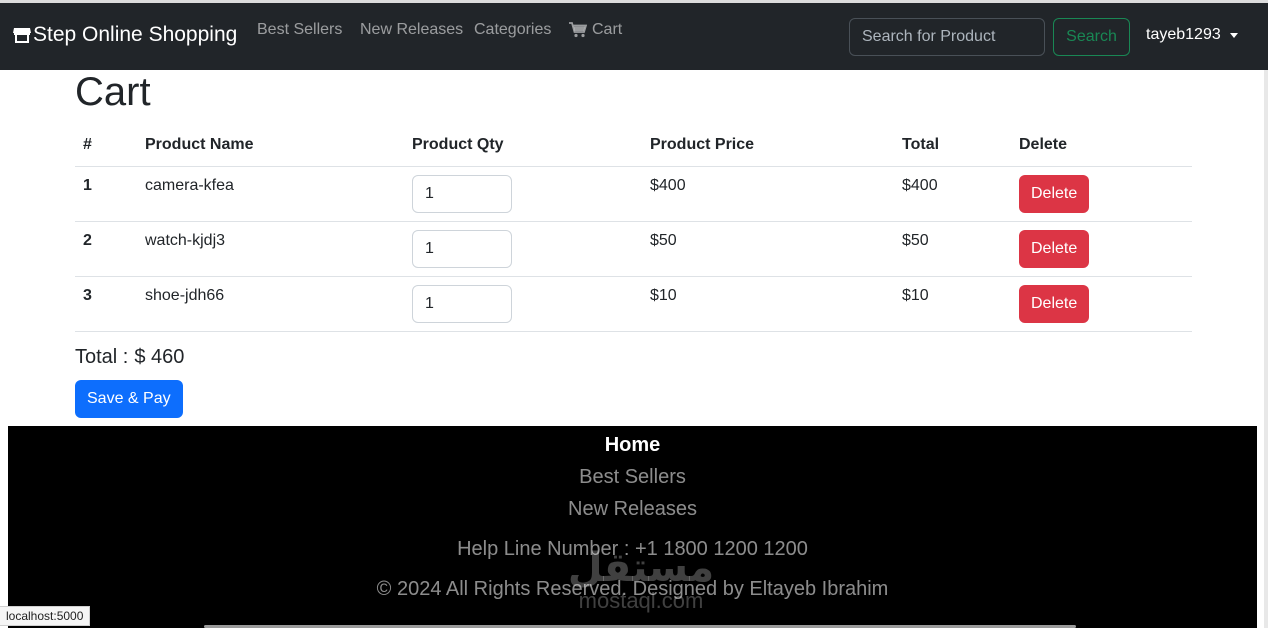 The width and height of the screenshot is (1268, 628). What do you see at coordinates (299, 30) in the screenshot?
I see `nav-best-sellers: Best Sellers` at bounding box center [299, 30].